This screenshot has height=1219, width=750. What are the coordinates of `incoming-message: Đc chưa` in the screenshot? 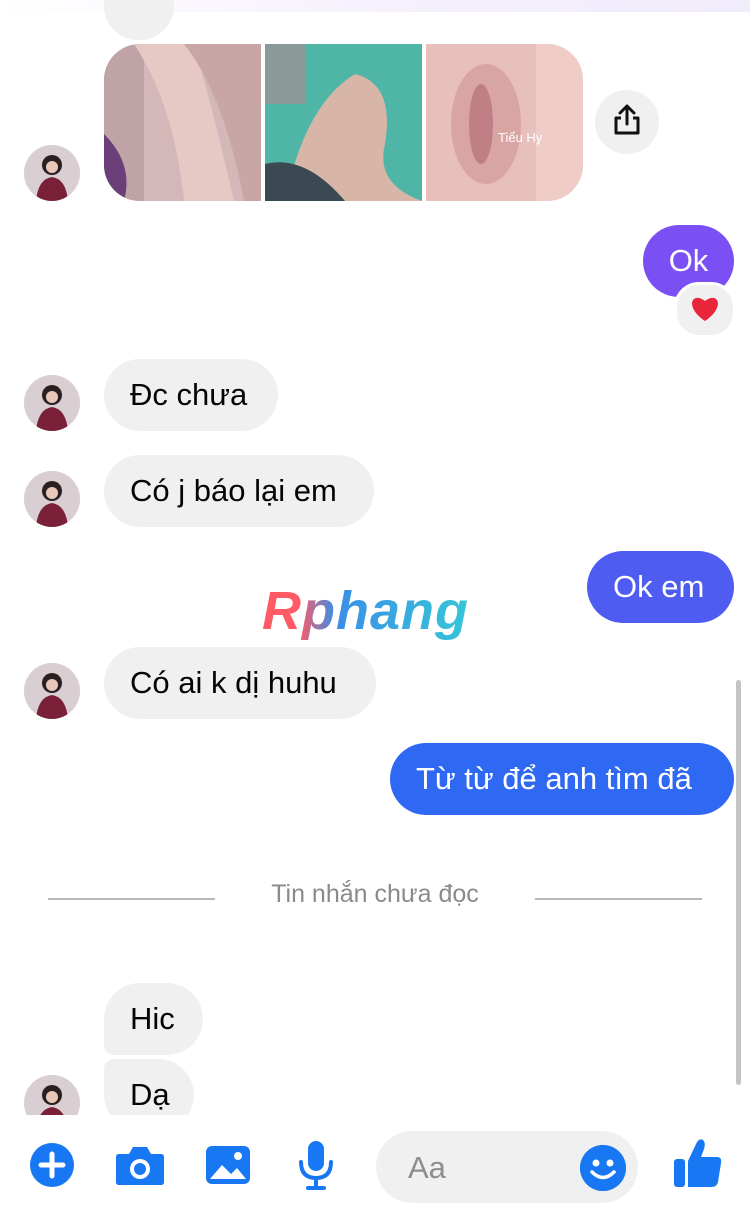 It's located at (191, 395).